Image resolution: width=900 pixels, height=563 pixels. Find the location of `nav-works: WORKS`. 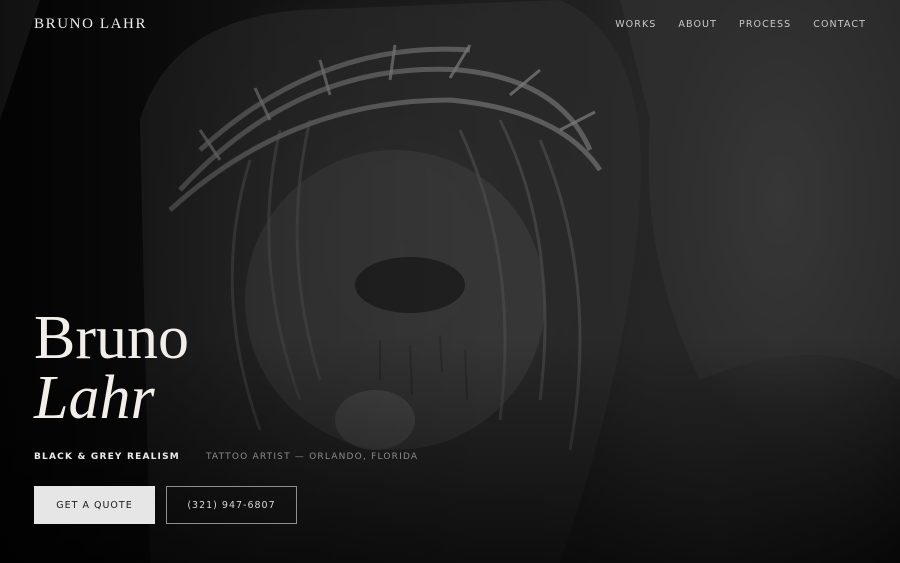

nav-works: WORKS is located at coordinates (635, 24).